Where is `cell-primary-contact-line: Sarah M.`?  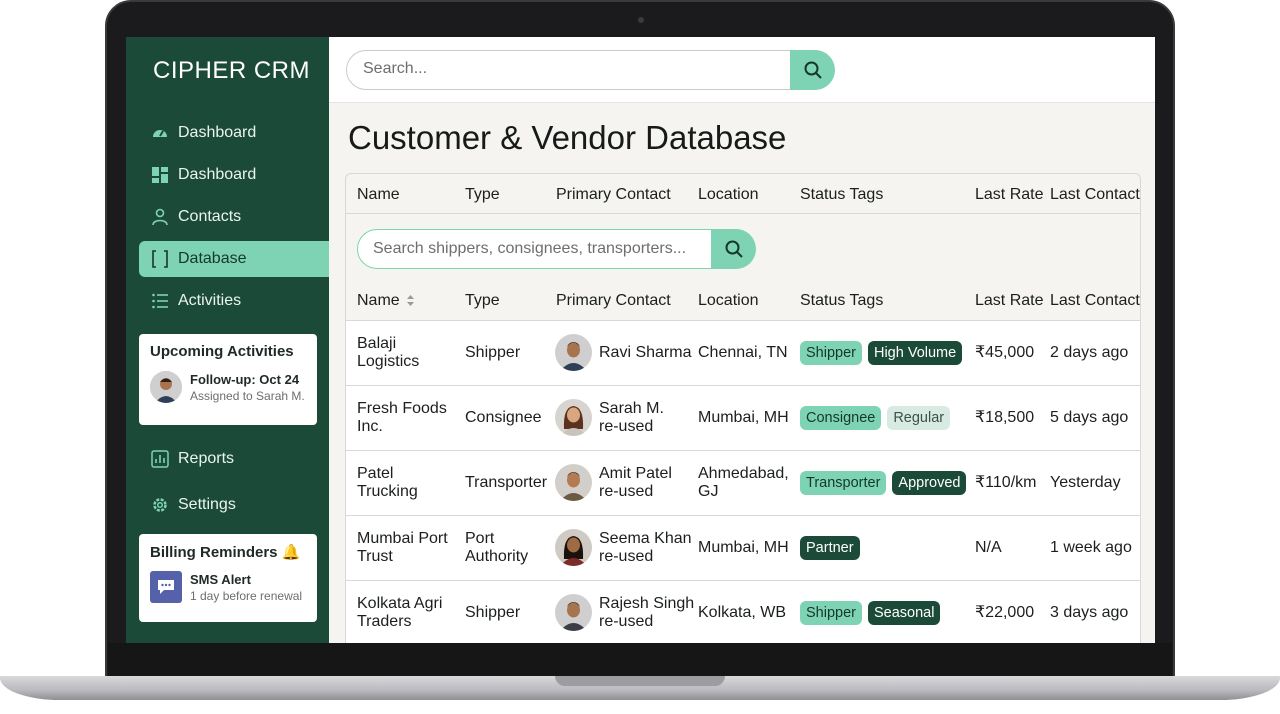 cell-primary-contact-line: Sarah M. is located at coordinates (631, 408).